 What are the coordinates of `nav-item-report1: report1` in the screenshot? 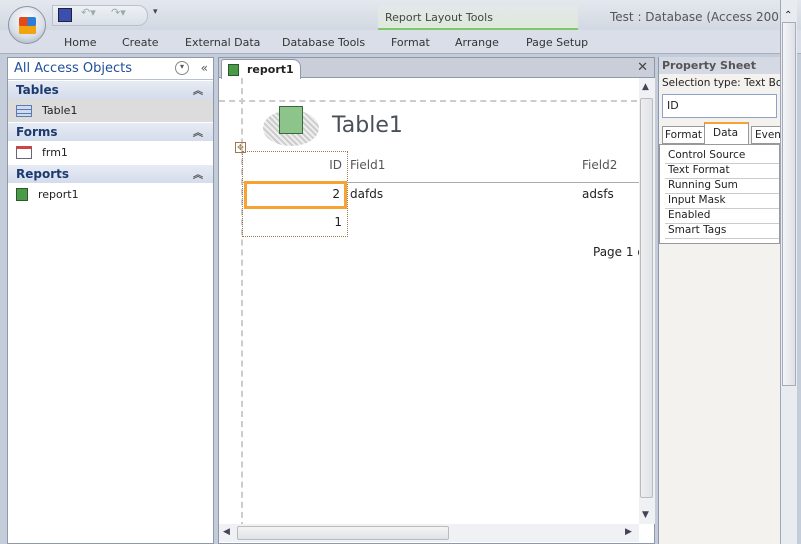 It's located at (110, 194).